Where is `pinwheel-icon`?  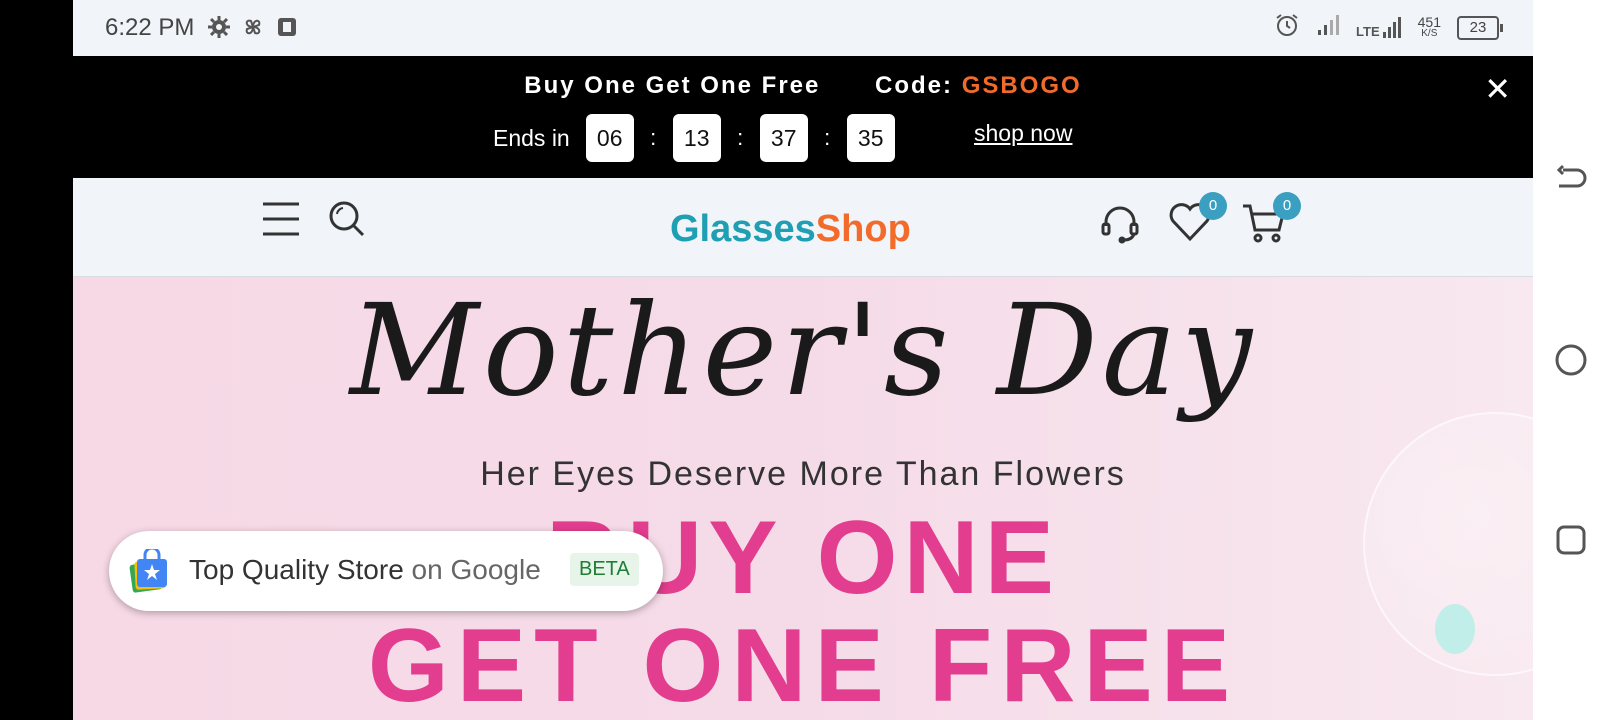 pinwheel-icon is located at coordinates (253, 27).